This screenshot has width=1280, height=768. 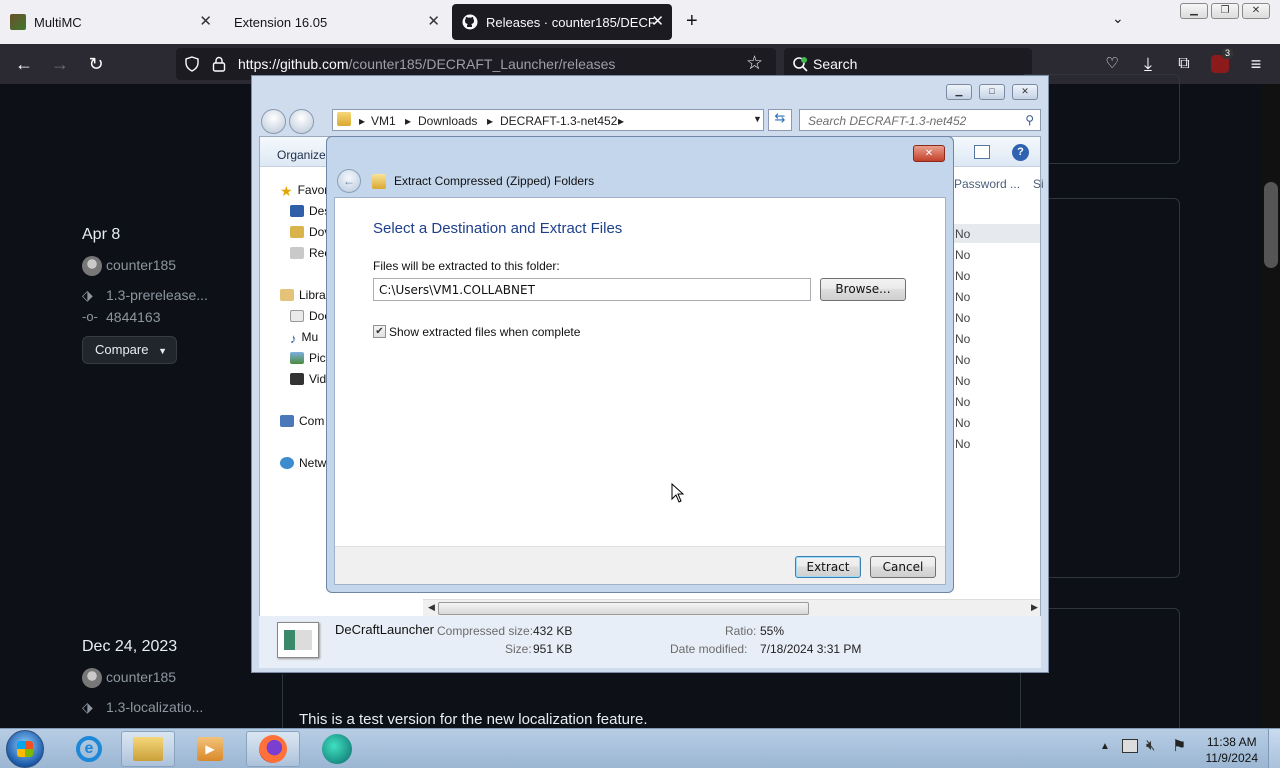 I want to click on search-icon, so click(x=800, y=64).